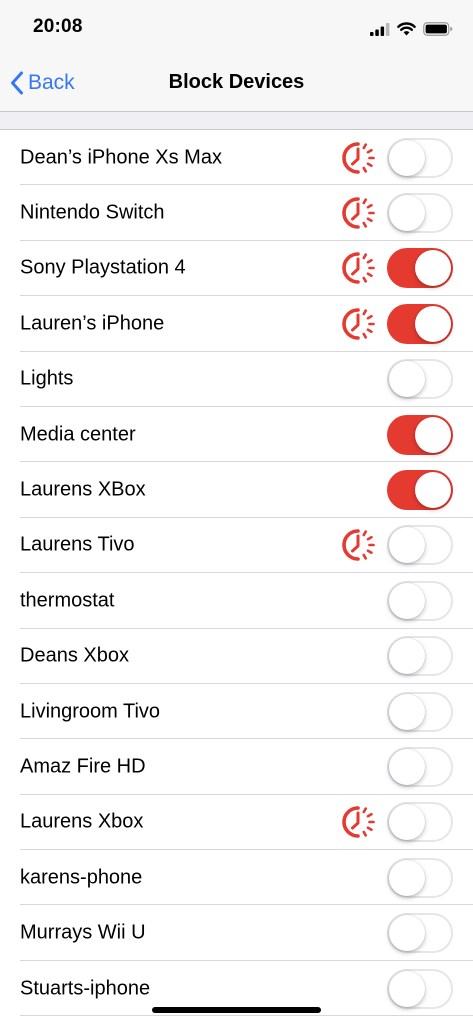  What do you see at coordinates (236, 121) in the screenshot?
I see `section-separator` at bounding box center [236, 121].